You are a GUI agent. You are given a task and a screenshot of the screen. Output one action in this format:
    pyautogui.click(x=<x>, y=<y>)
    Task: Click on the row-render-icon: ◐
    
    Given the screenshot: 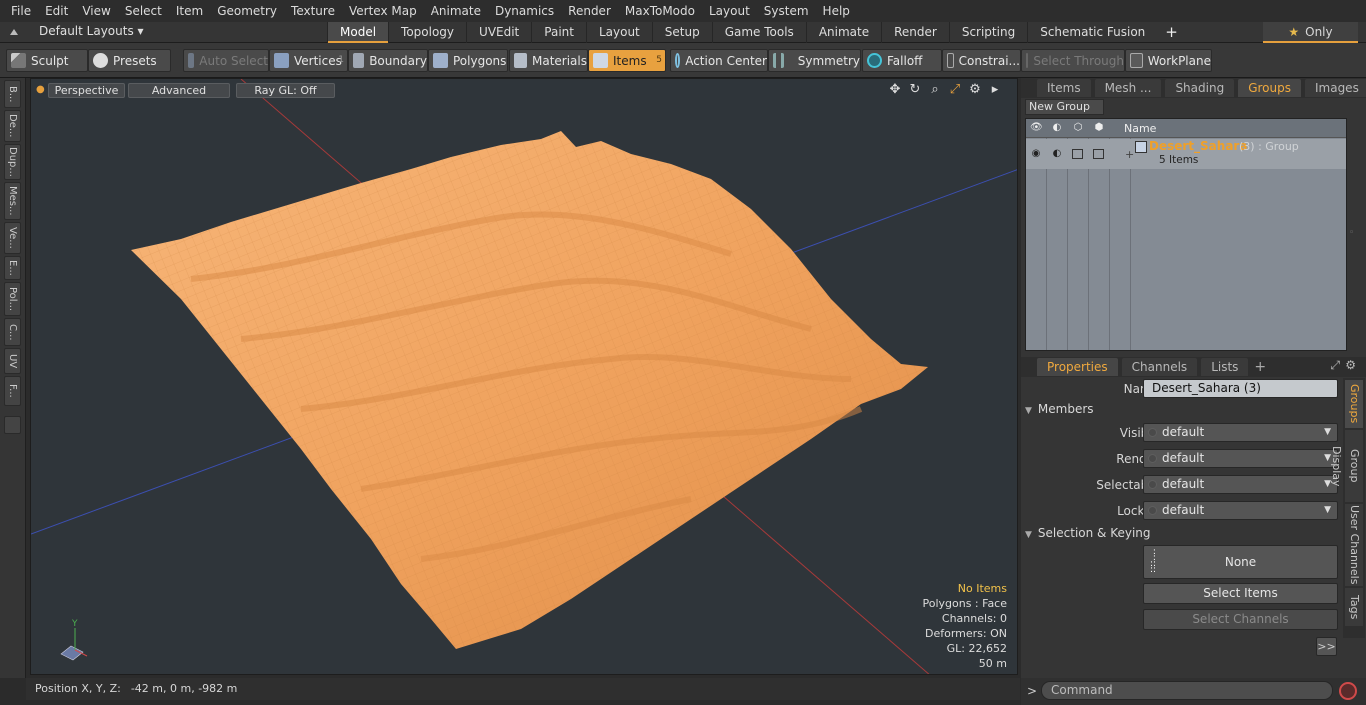 What is the action you would take?
    pyautogui.click(x=1057, y=154)
    